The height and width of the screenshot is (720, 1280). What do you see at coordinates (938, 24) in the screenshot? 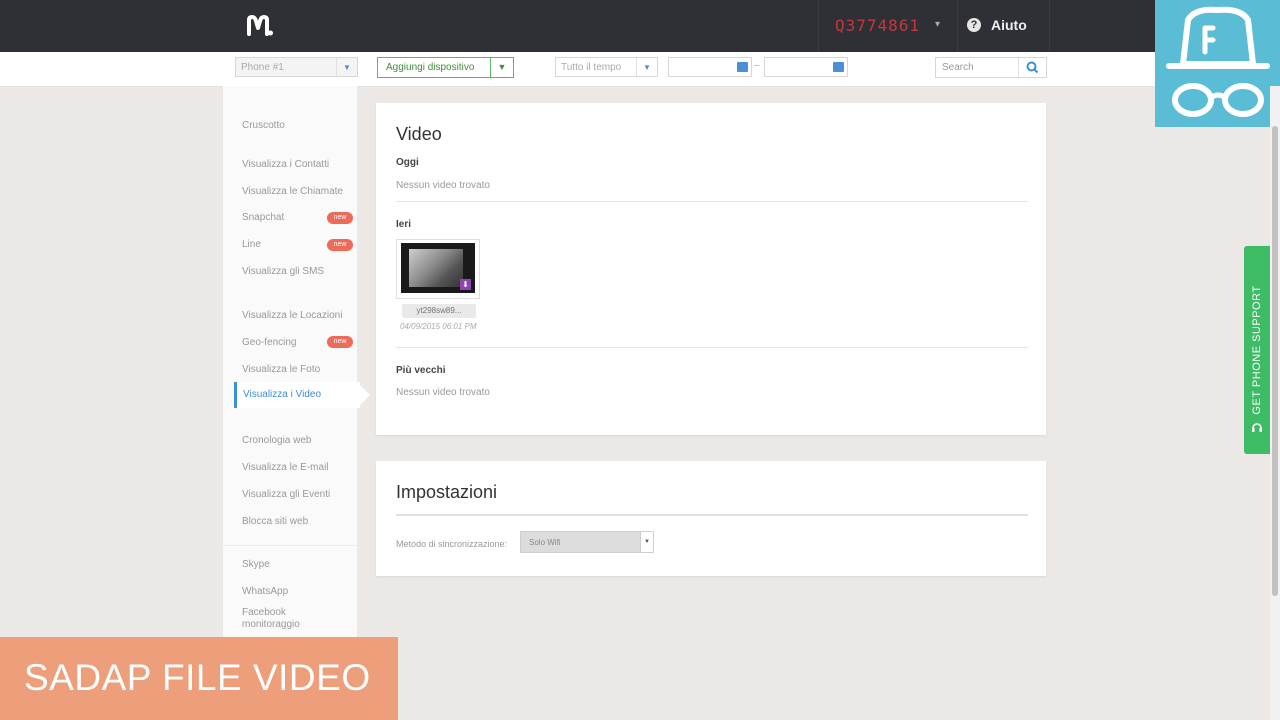
I see `chevron-down-icon: ▾` at bounding box center [938, 24].